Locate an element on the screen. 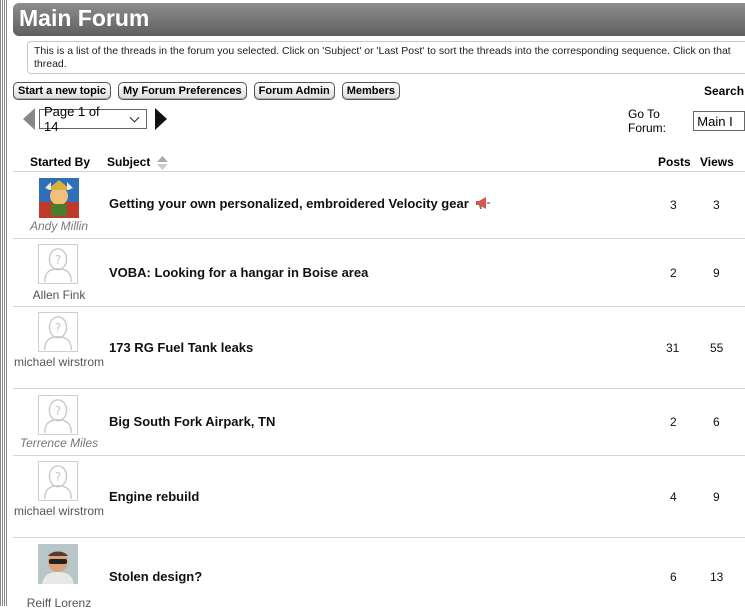 The height and width of the screenshot is (610, 745). thread-posts: 3 is located at coordinates (673, 205).